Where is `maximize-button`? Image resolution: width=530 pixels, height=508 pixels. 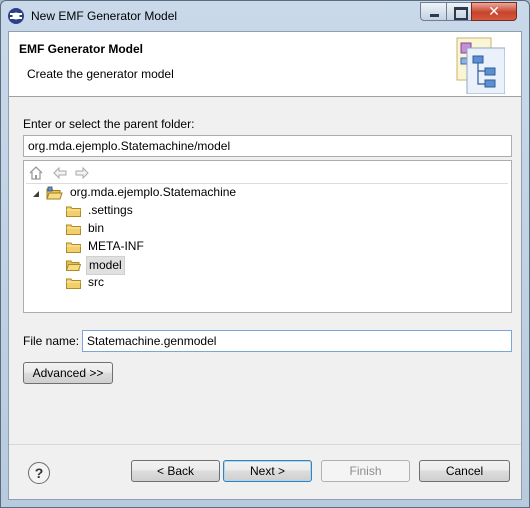
maximize-button is located at coordinates (459, 11).